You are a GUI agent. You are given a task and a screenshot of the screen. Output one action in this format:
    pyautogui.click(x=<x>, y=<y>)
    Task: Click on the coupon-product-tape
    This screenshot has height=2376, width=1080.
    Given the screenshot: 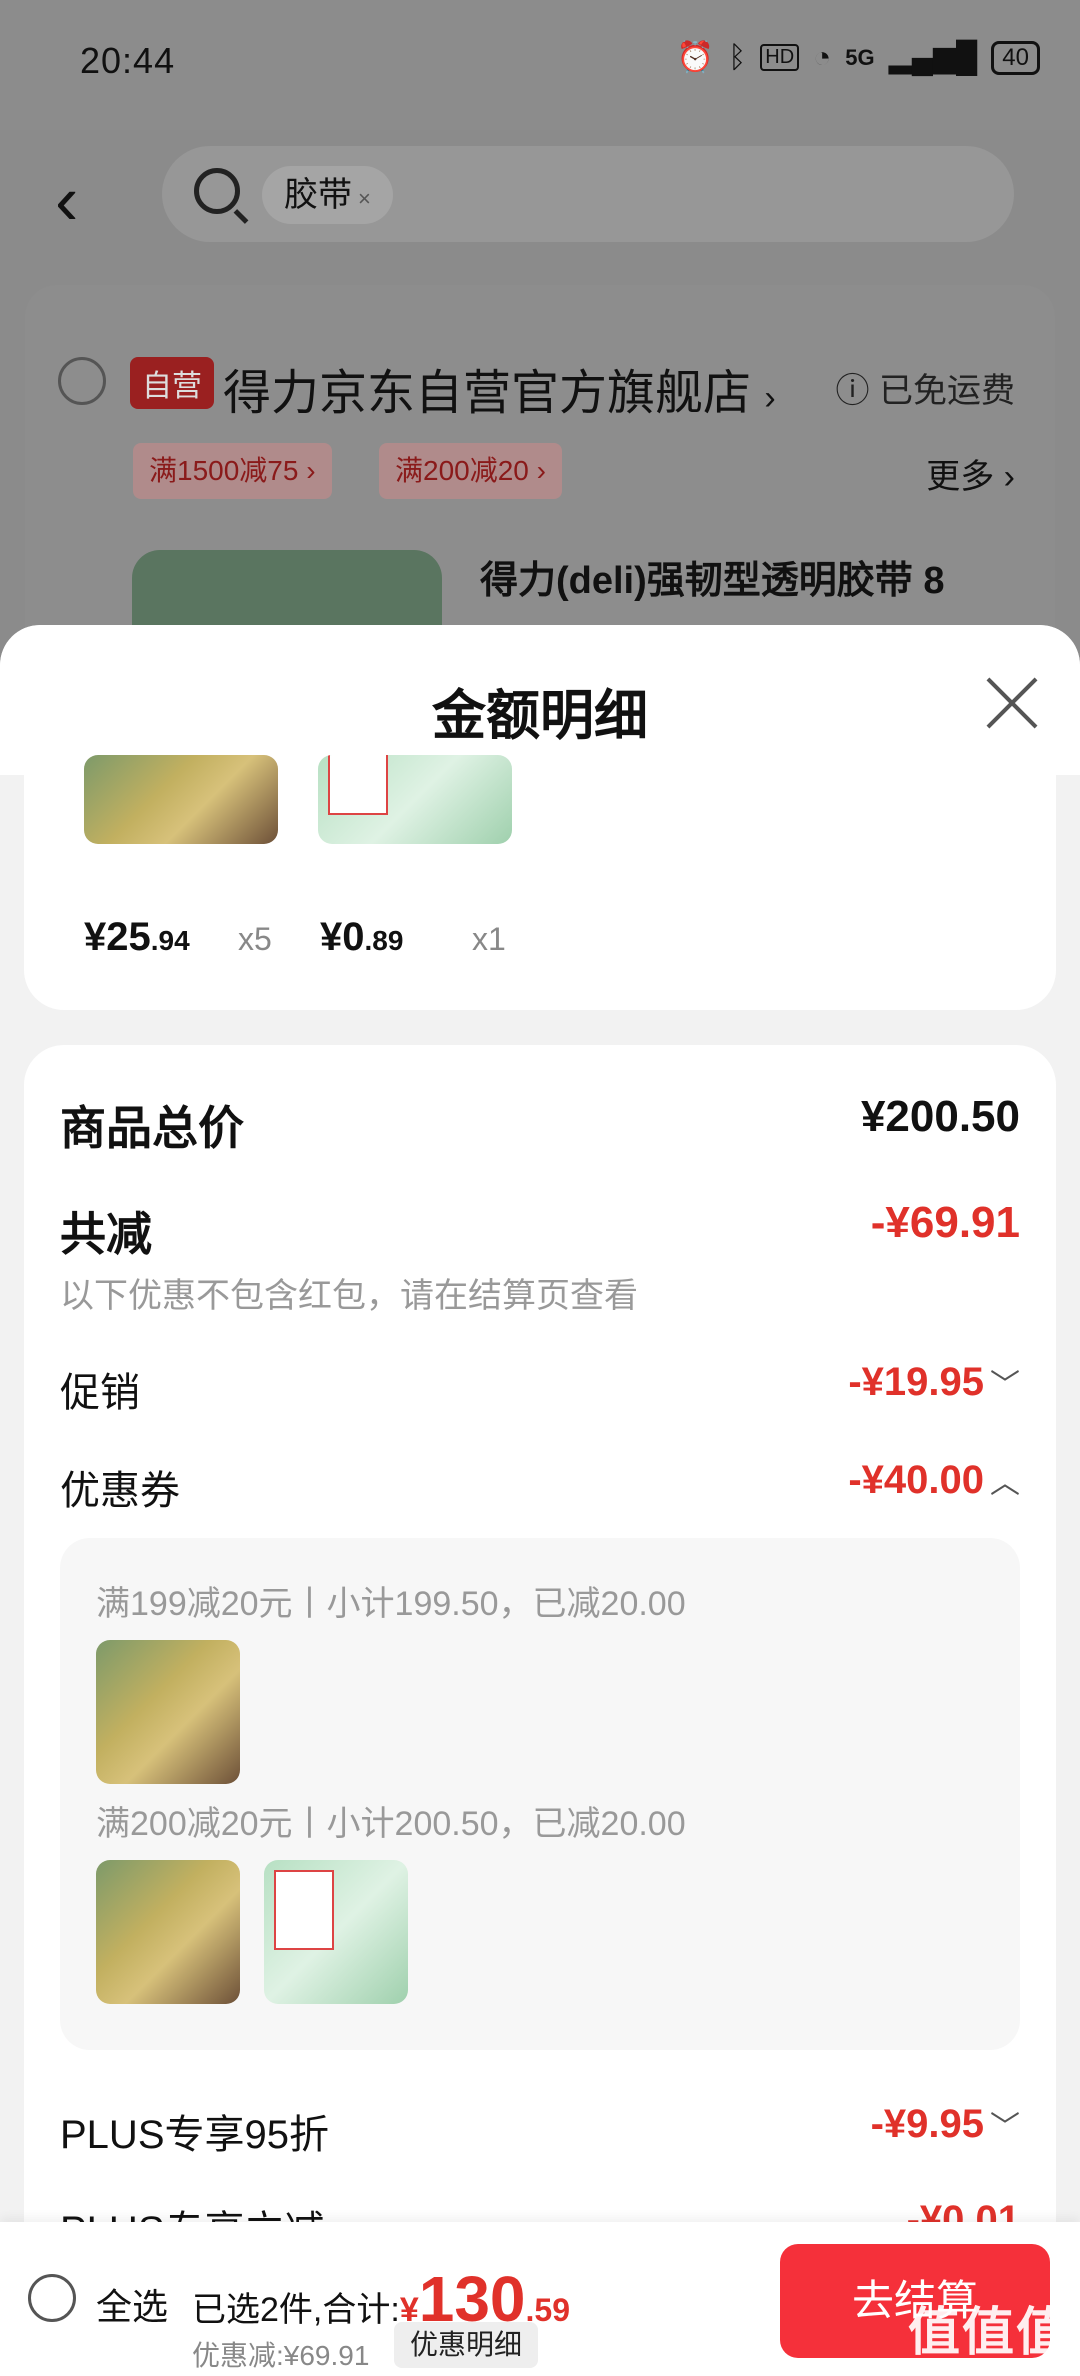 What is the action you would take?
    pyautogui.click(x=336, y=1932)
    